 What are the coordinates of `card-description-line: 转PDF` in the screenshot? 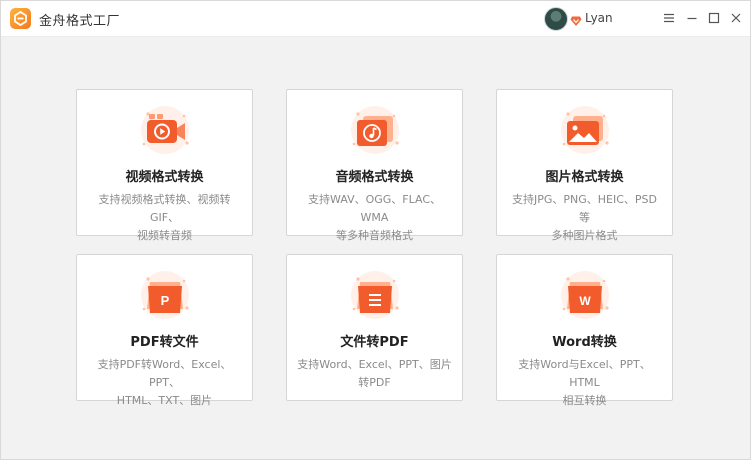 It's located at (374, 382).